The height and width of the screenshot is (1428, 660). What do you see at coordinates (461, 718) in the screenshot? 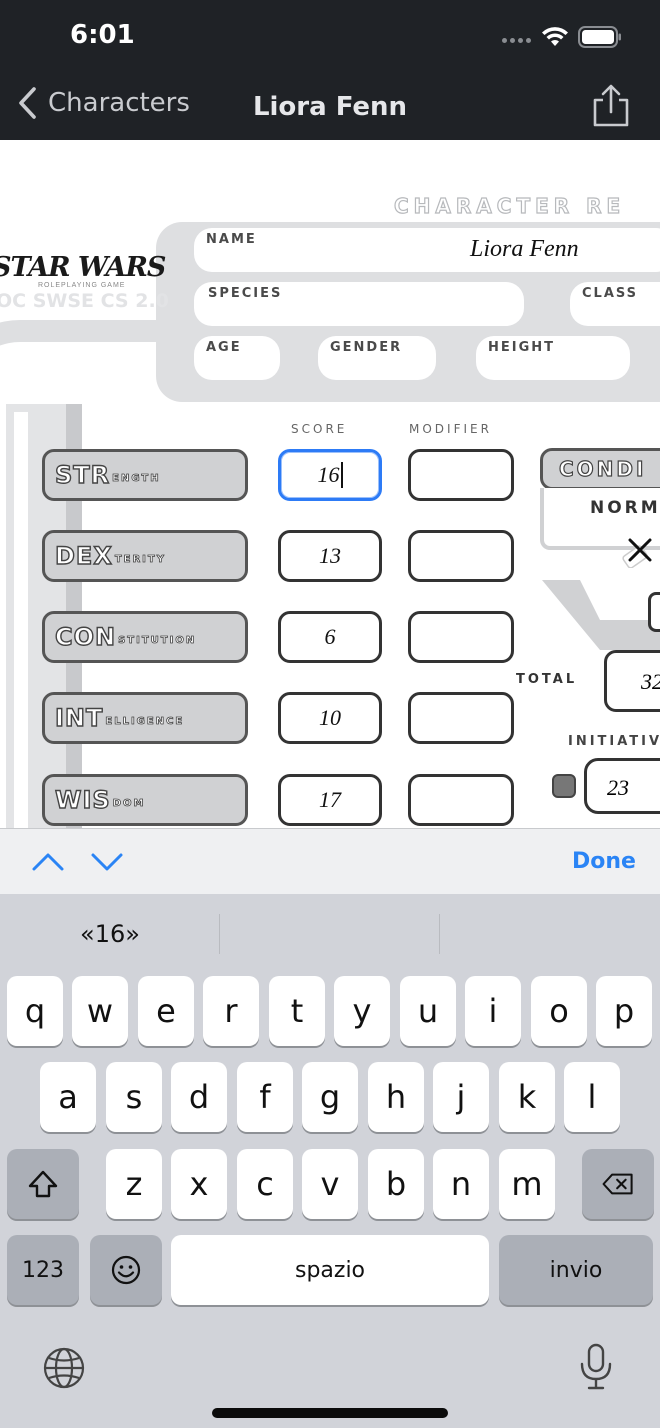
I see `intelligence-modifier-input` at bounding box center [461, 718].